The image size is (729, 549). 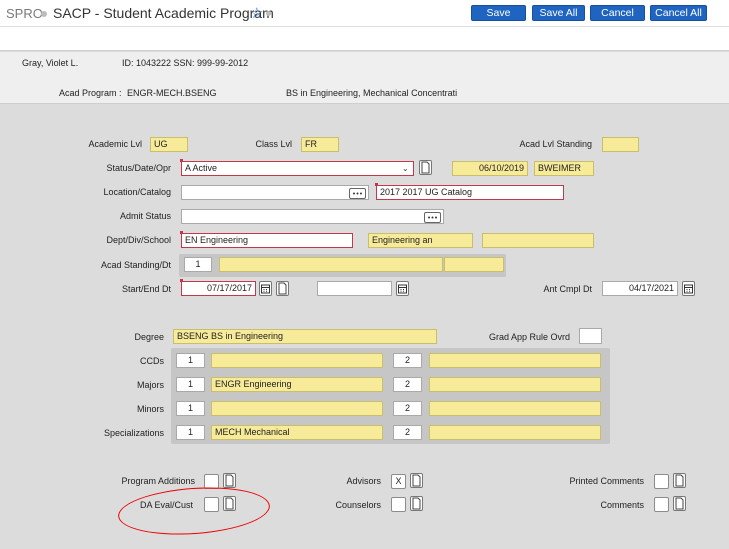 I want to click on page-title: SACP - Student Academic Program, so click(x=163, y=13).